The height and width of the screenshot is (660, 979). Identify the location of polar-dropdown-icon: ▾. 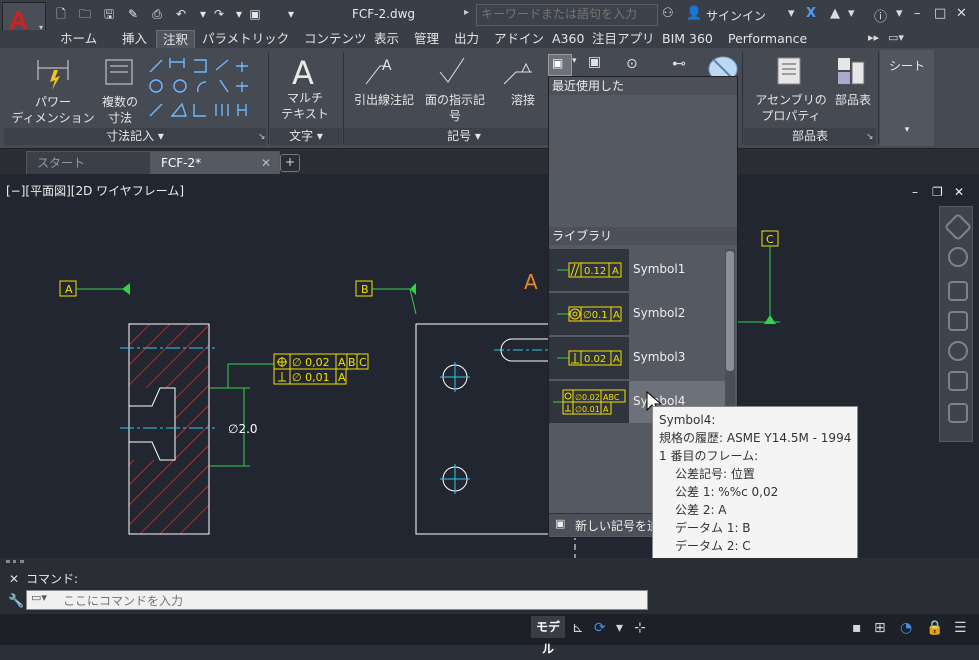
(619, 628).